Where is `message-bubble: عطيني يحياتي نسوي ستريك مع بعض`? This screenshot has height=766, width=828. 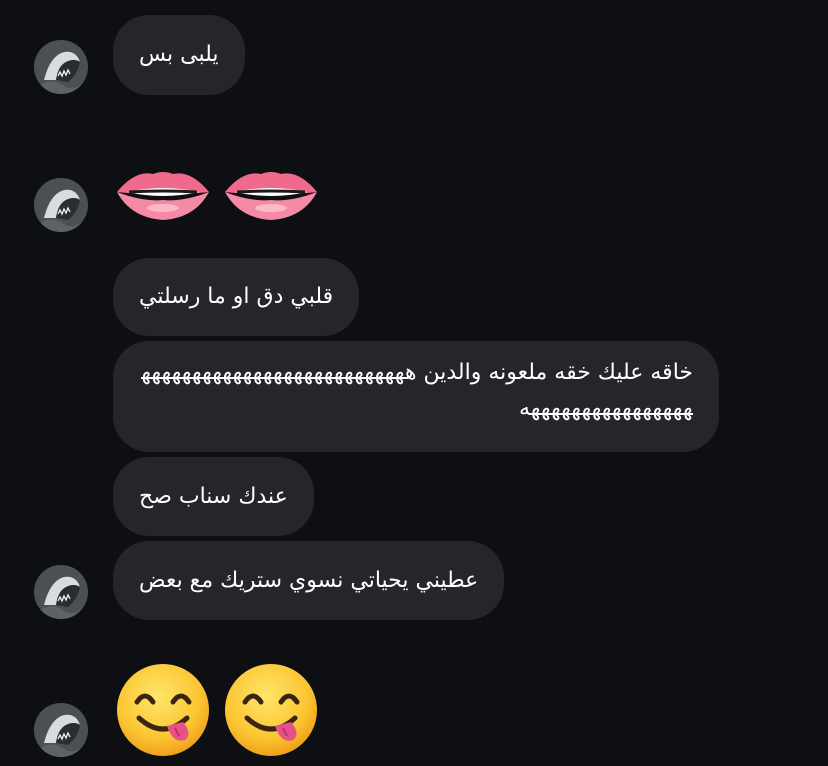 message-bubble: عطيني يحياتي نسوي ستريك مع بعض is located at coordinates (309, 580).